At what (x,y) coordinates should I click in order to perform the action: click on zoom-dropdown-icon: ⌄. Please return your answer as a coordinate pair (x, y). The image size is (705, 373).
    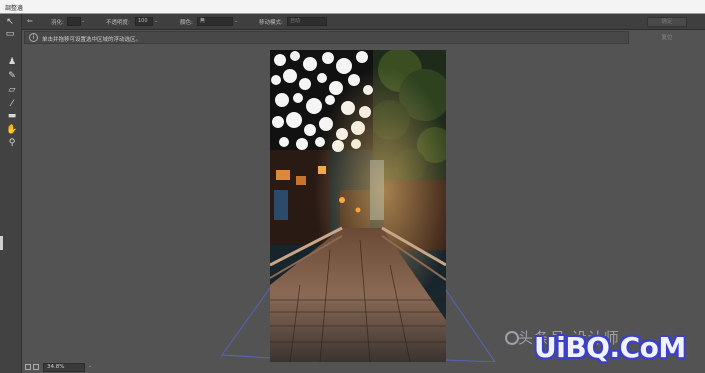
    Looking at the image, I should click on (90, 366).